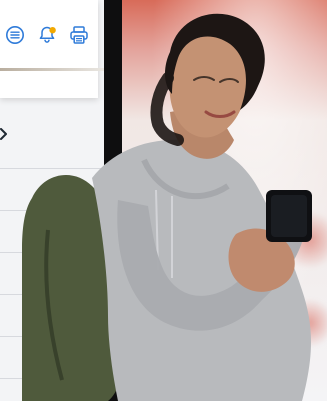 This screenshot has height=401, width=327. What do you see at coordinates (49, 49) in the screenshot?
I see `header-card` at bounding box center [49, 49].